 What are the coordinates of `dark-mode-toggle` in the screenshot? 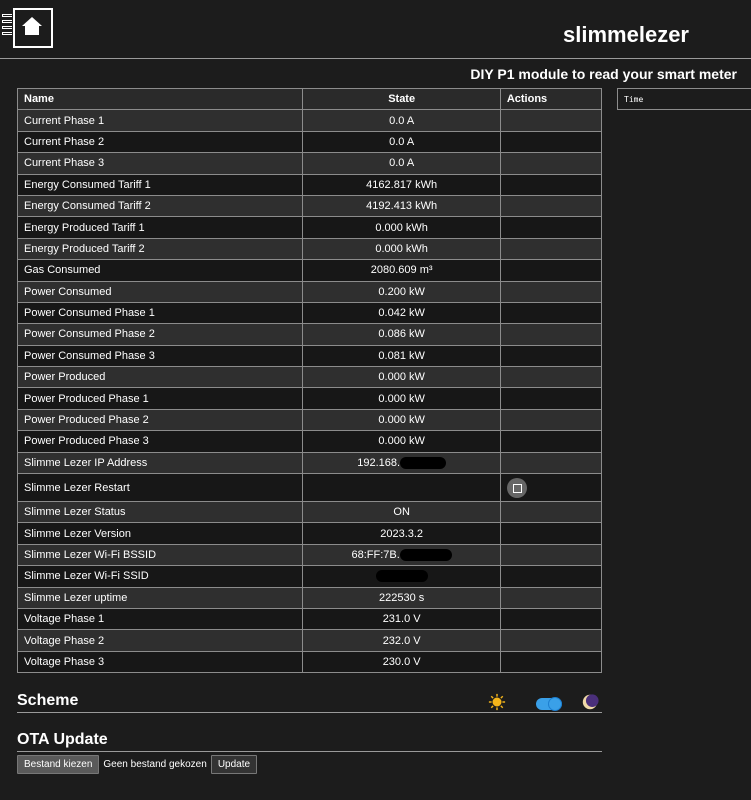 It's located at (549, 704).